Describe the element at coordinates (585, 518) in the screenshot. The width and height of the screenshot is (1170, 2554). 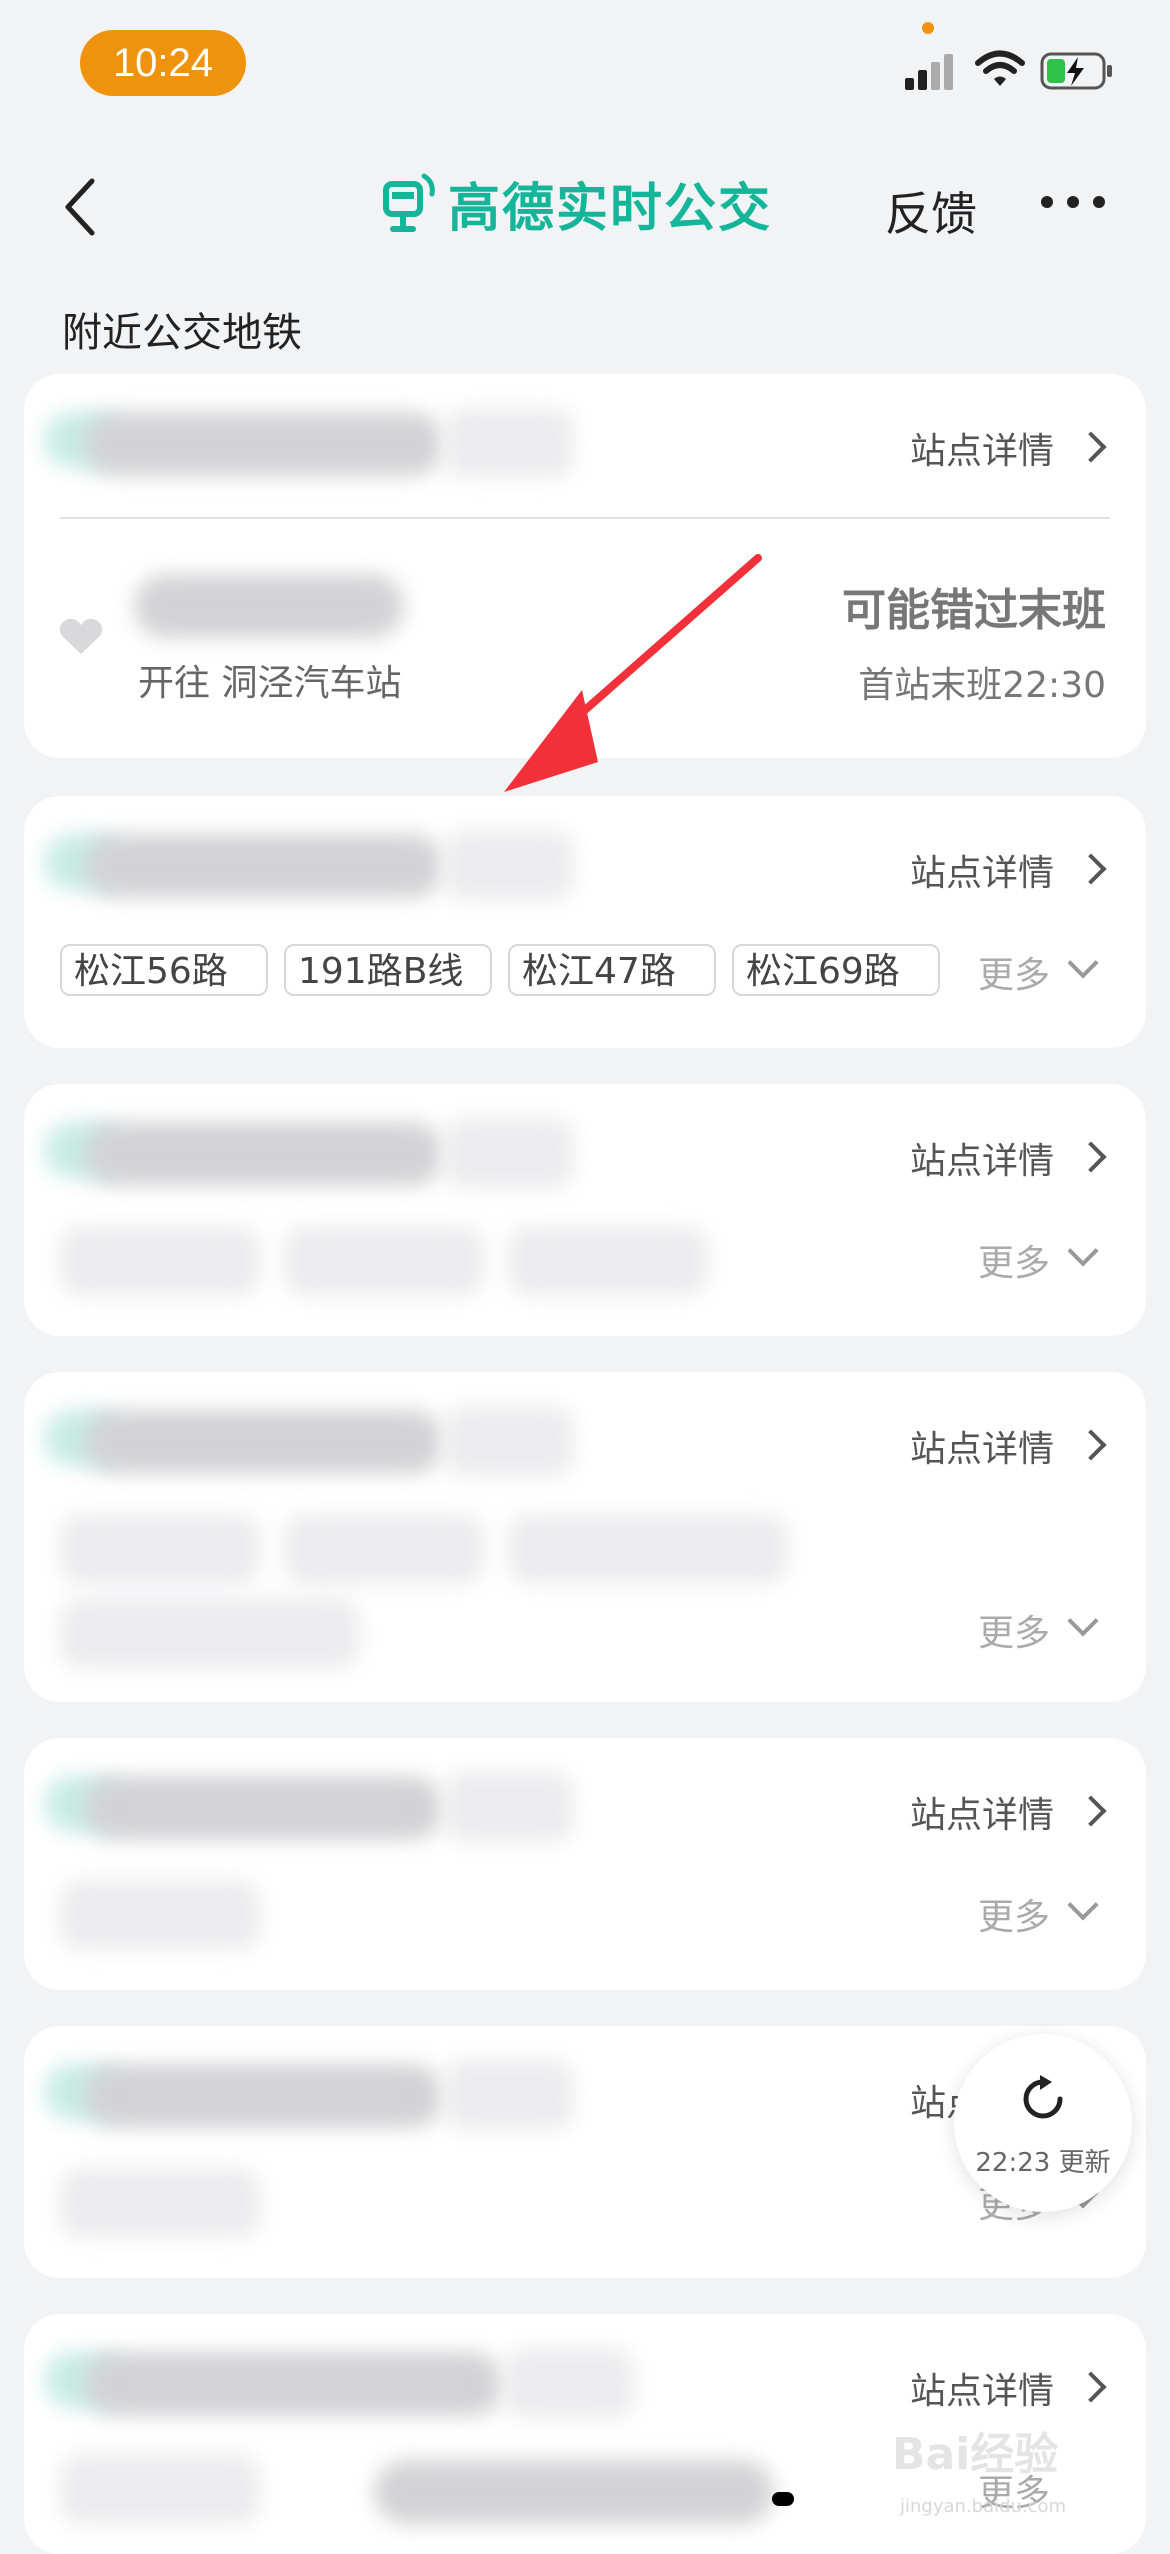
I see `divider` at that location.